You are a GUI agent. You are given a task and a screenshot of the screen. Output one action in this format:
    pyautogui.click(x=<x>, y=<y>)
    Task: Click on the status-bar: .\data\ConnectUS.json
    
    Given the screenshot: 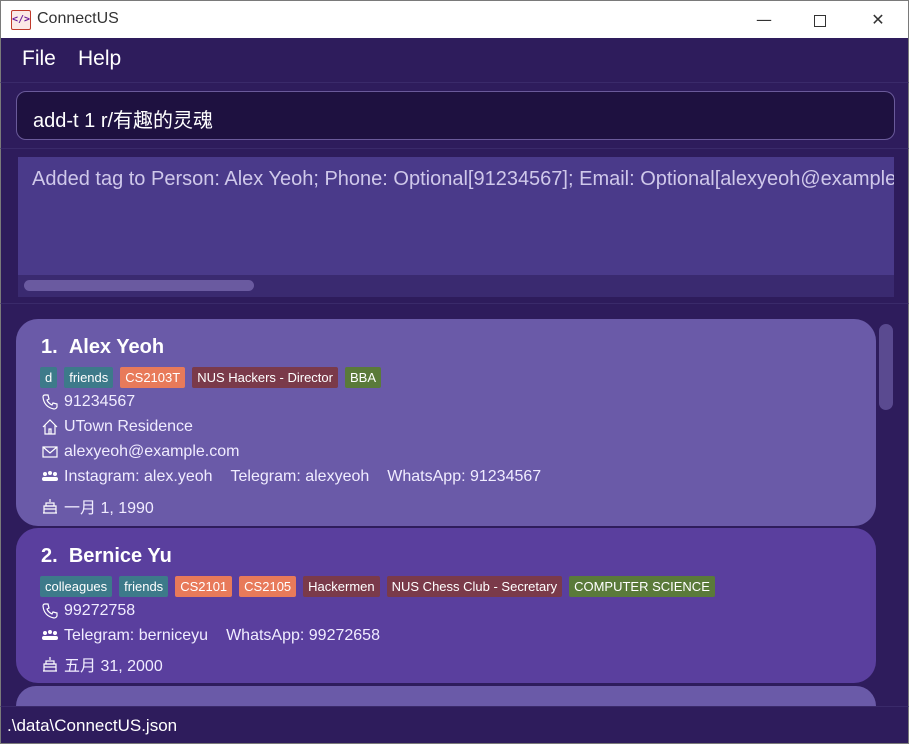 What is the action you would take?
    pyautogui.click(x=454, y=725)
    